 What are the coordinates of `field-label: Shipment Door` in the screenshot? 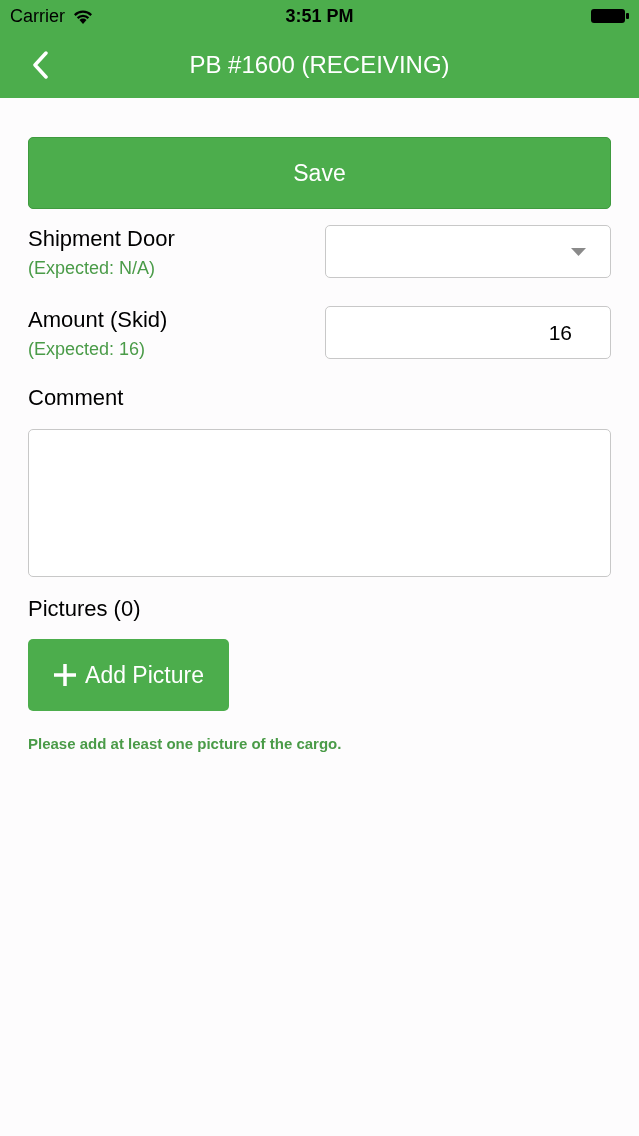 It's located at (101, 239).